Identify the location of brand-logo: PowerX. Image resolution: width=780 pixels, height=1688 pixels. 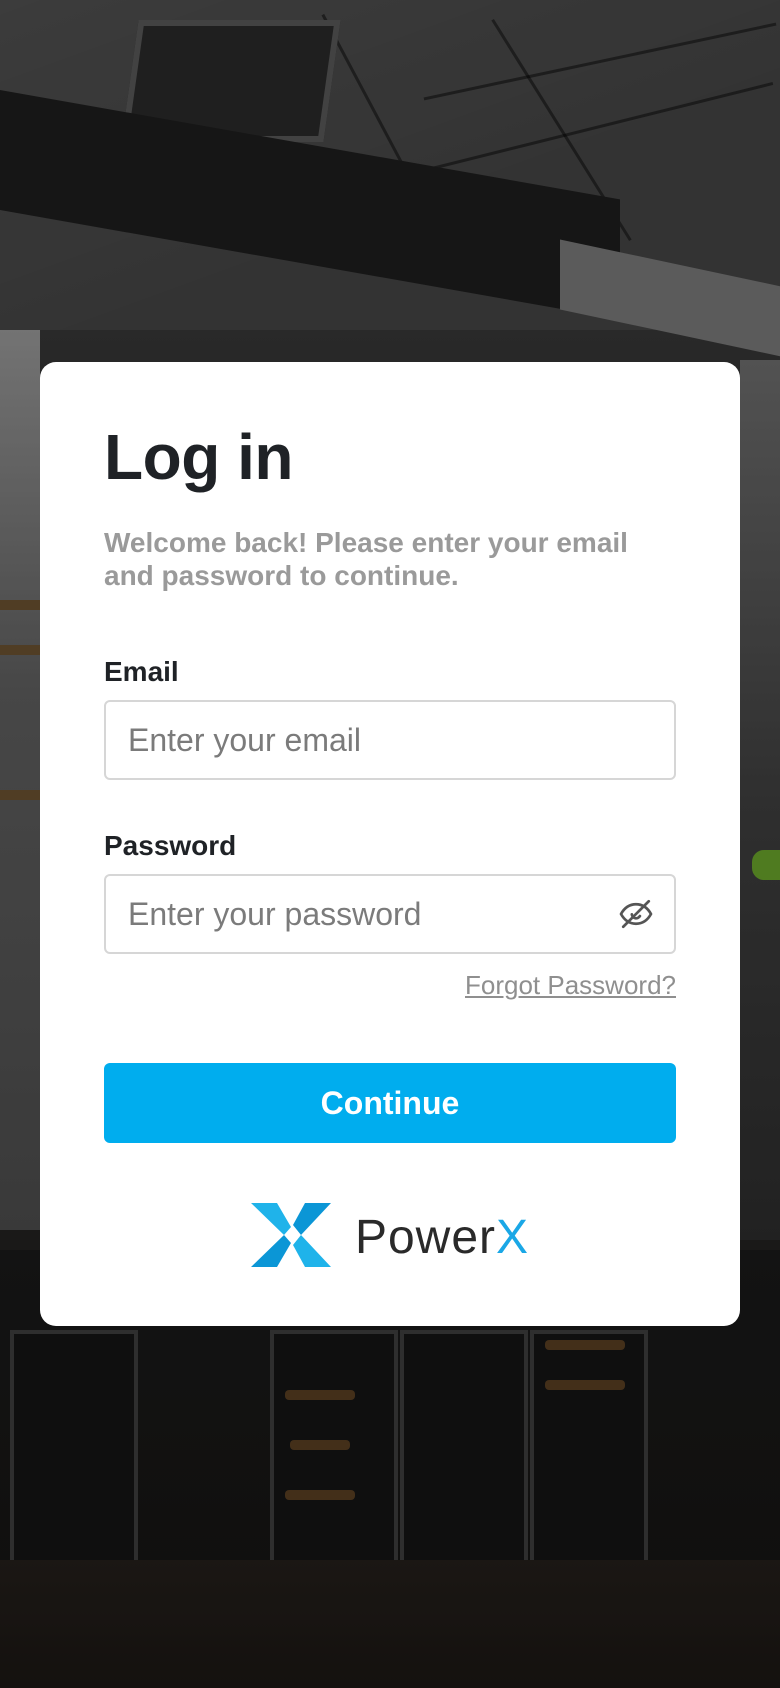
(390, 1237).